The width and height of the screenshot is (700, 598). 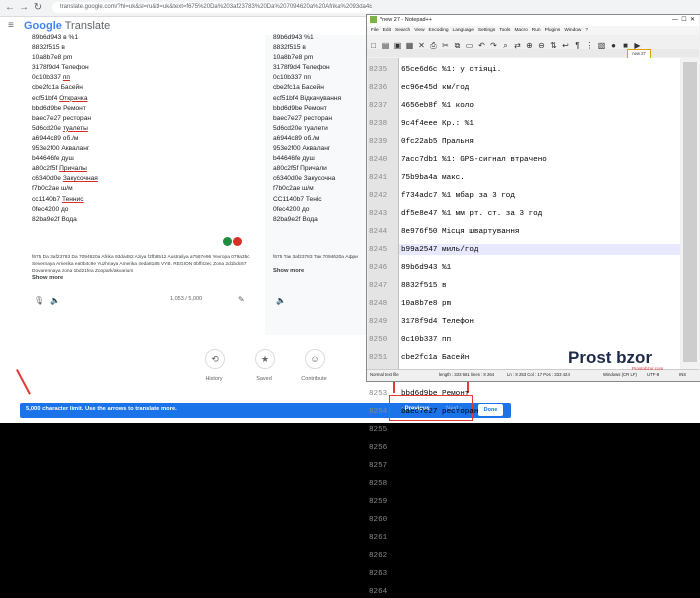 I want to click on character-count: 1,053 / 5,000, so click(x=186, y=299).